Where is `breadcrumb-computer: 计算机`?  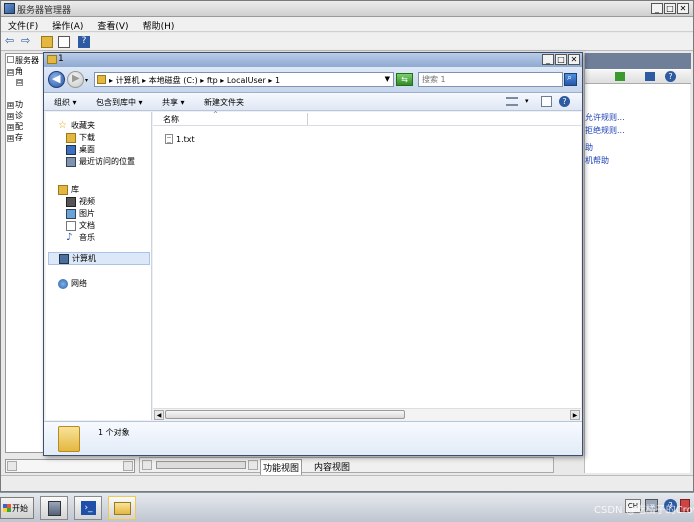 breadcrumb-computer: 计算机 is located at coordinates (128, 80).